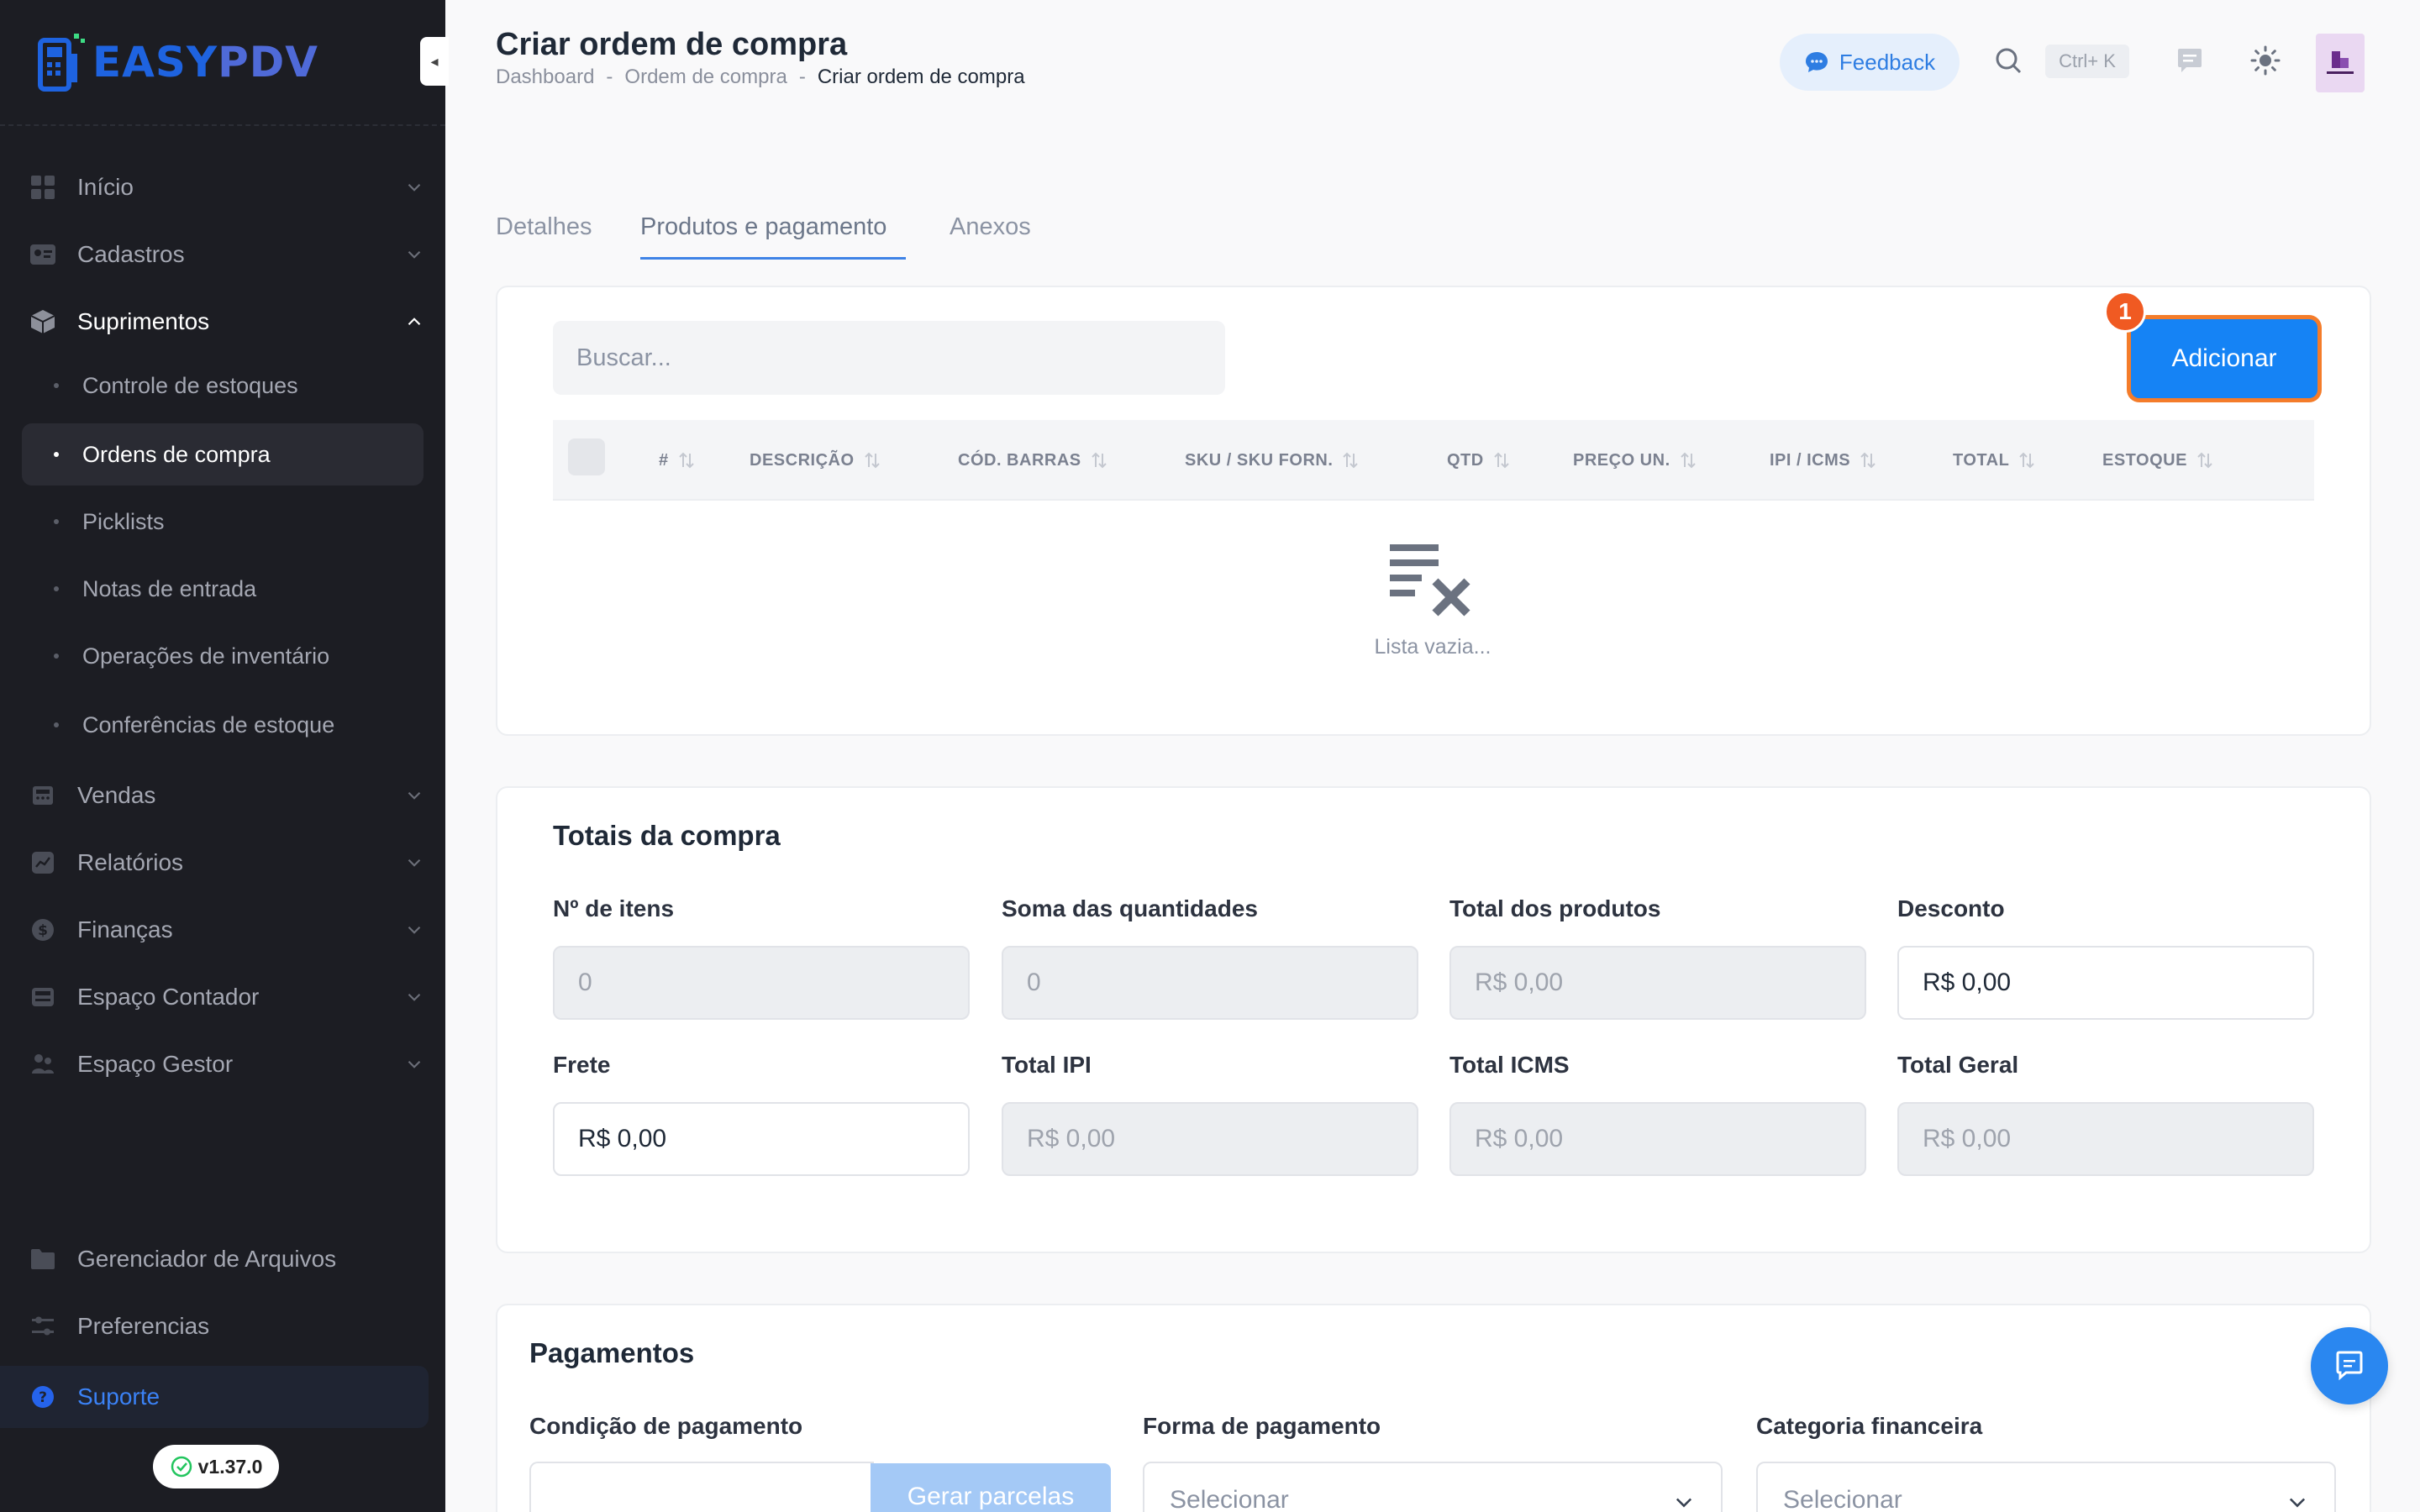 This screenshot has width=2420, height=1512. What do you see at coordinates (1657, 1139) in the screenshot?
I see `icms-total-field: R$ 0,00` at bounding box center [1657, 1139].